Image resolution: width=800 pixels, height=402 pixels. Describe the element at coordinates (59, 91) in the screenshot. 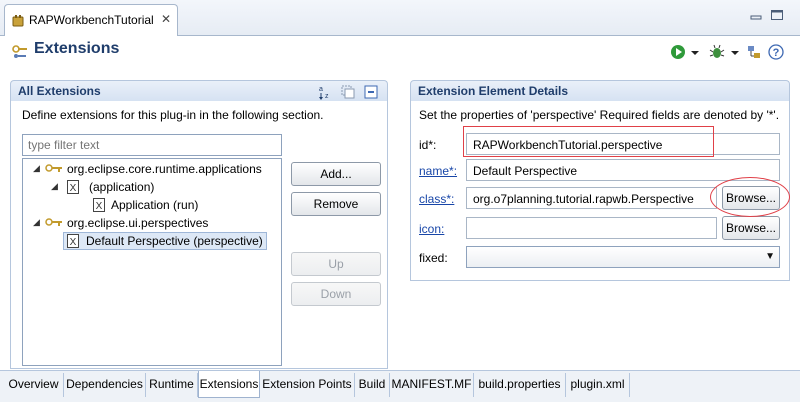

I see `all-extensions-title: All Extensions` at that location.